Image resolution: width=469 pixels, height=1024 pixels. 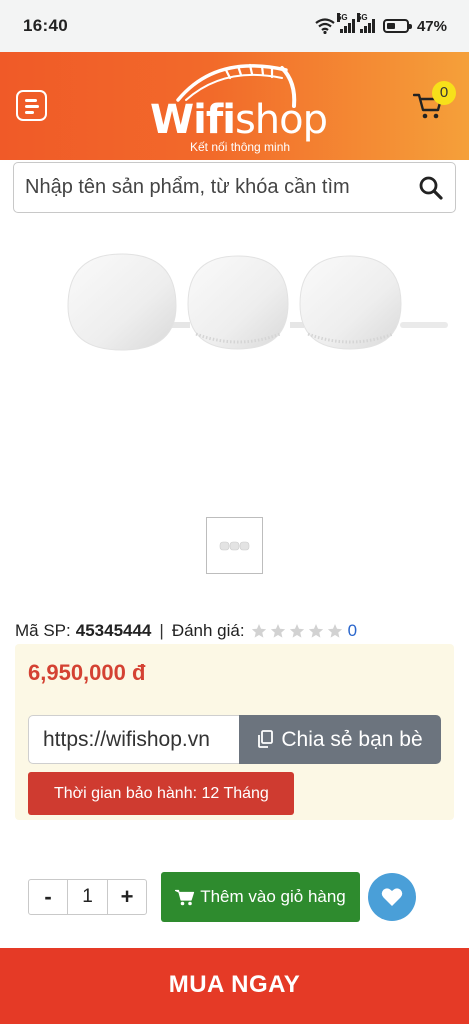 I want to click on menu-icon, so click(x=31, y=105).